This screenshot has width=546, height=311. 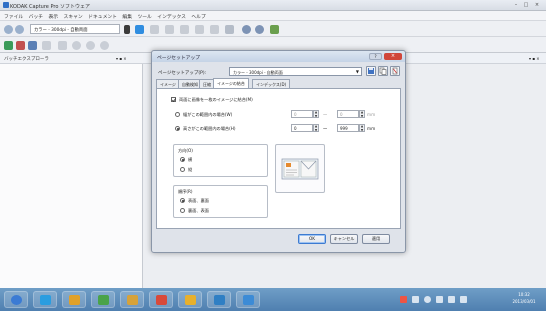 What do you see at coordinates (182, 159) in the screenshot?
I see `direction-horizontal-radio` at bounding box center [182, 159].